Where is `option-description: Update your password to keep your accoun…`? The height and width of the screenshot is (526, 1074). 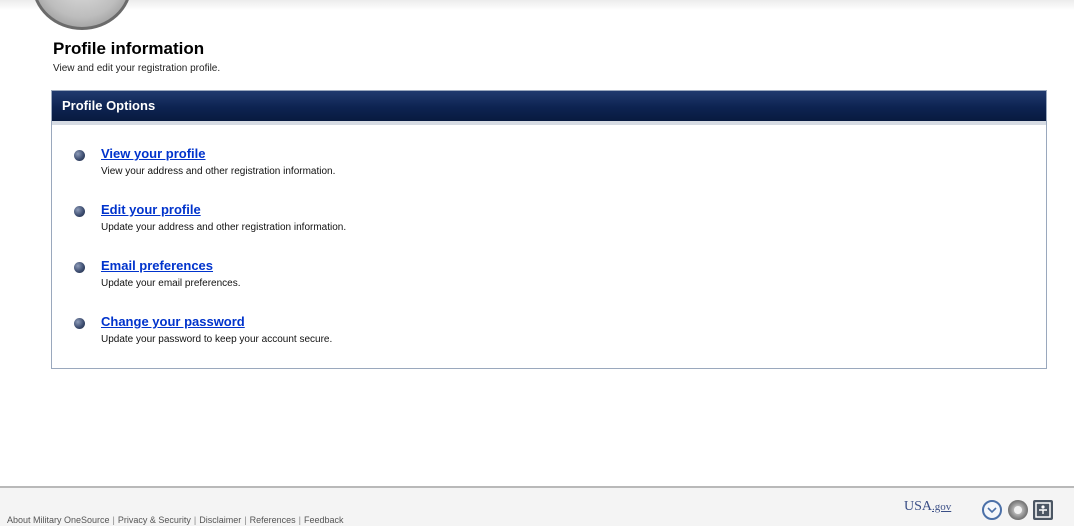 option-description: Update your password to keep your accoun… is located at coordinates (217, 339).